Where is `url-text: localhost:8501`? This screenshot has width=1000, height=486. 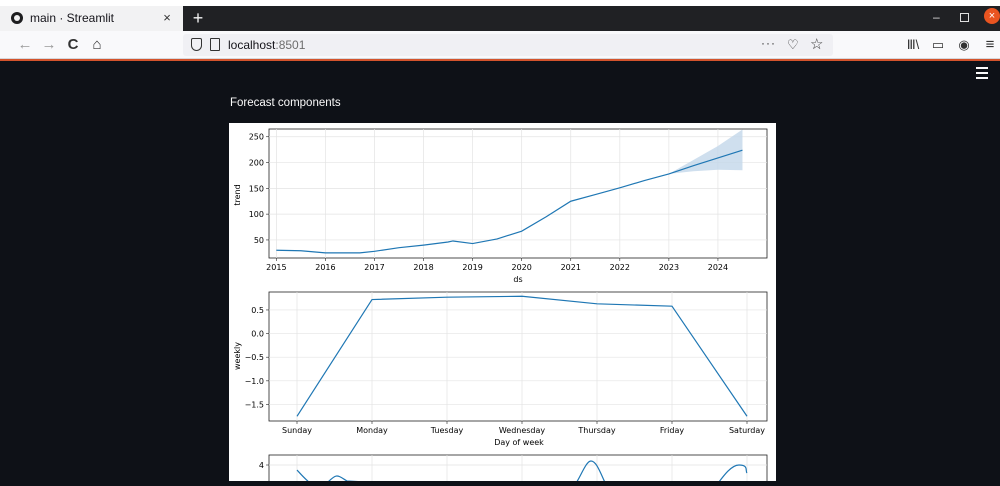 url-text: localhost:8501 is located at coordinates (266, 45).